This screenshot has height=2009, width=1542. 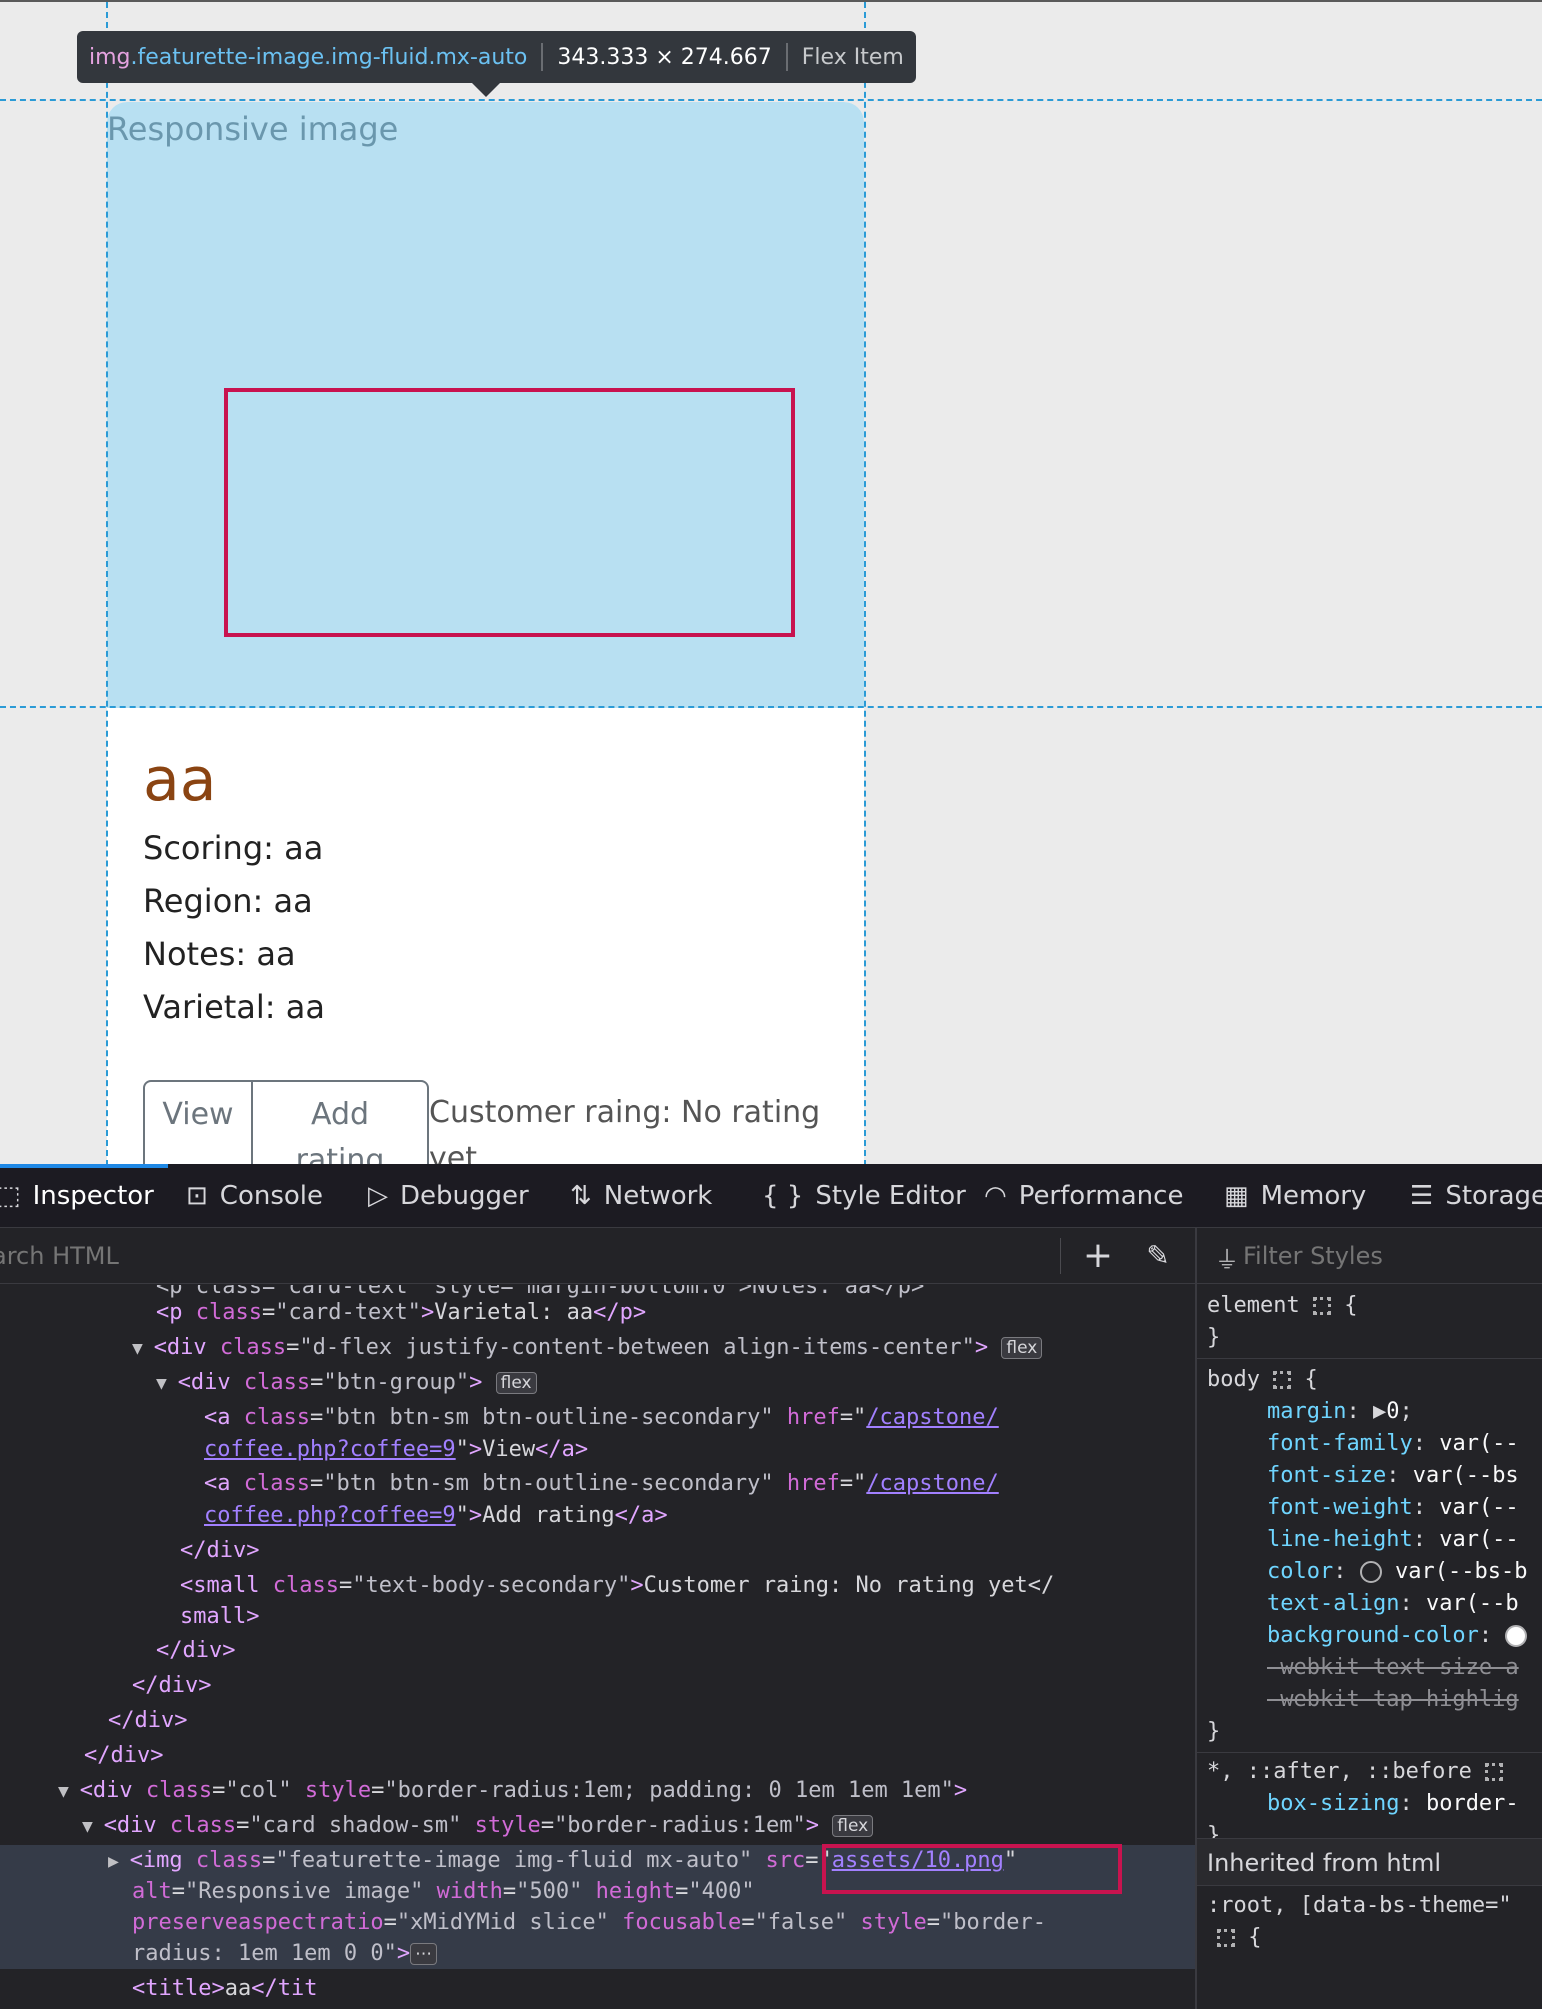 What do you see at coordinates (378, 1196) in the screenshot?
I see `debugger-icon: ▷` at bounding box center [378, 1196].